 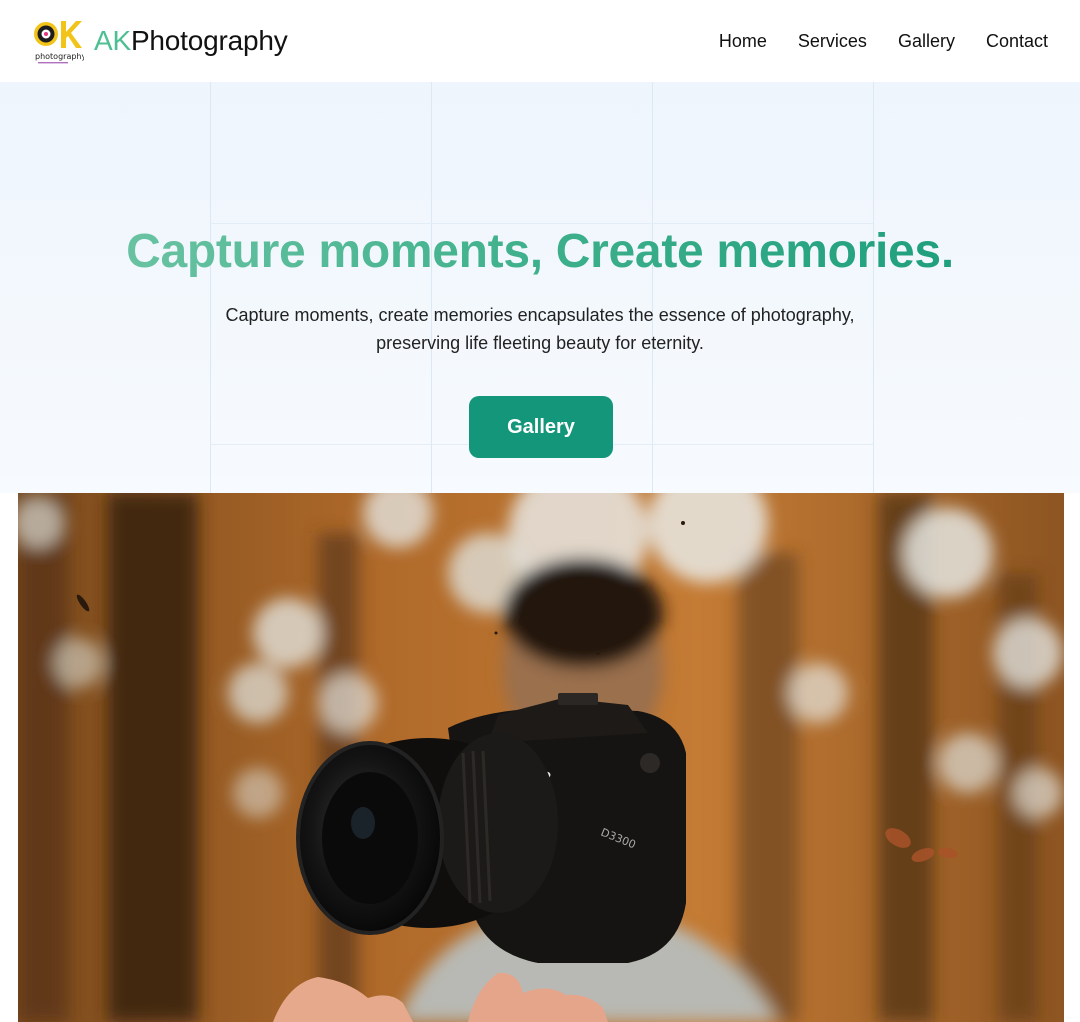 What do you see at coordinates (59, 41) in the screenshot?
I see `camera-aperture-logo-icon: photography` at bounding box center [59, 41].